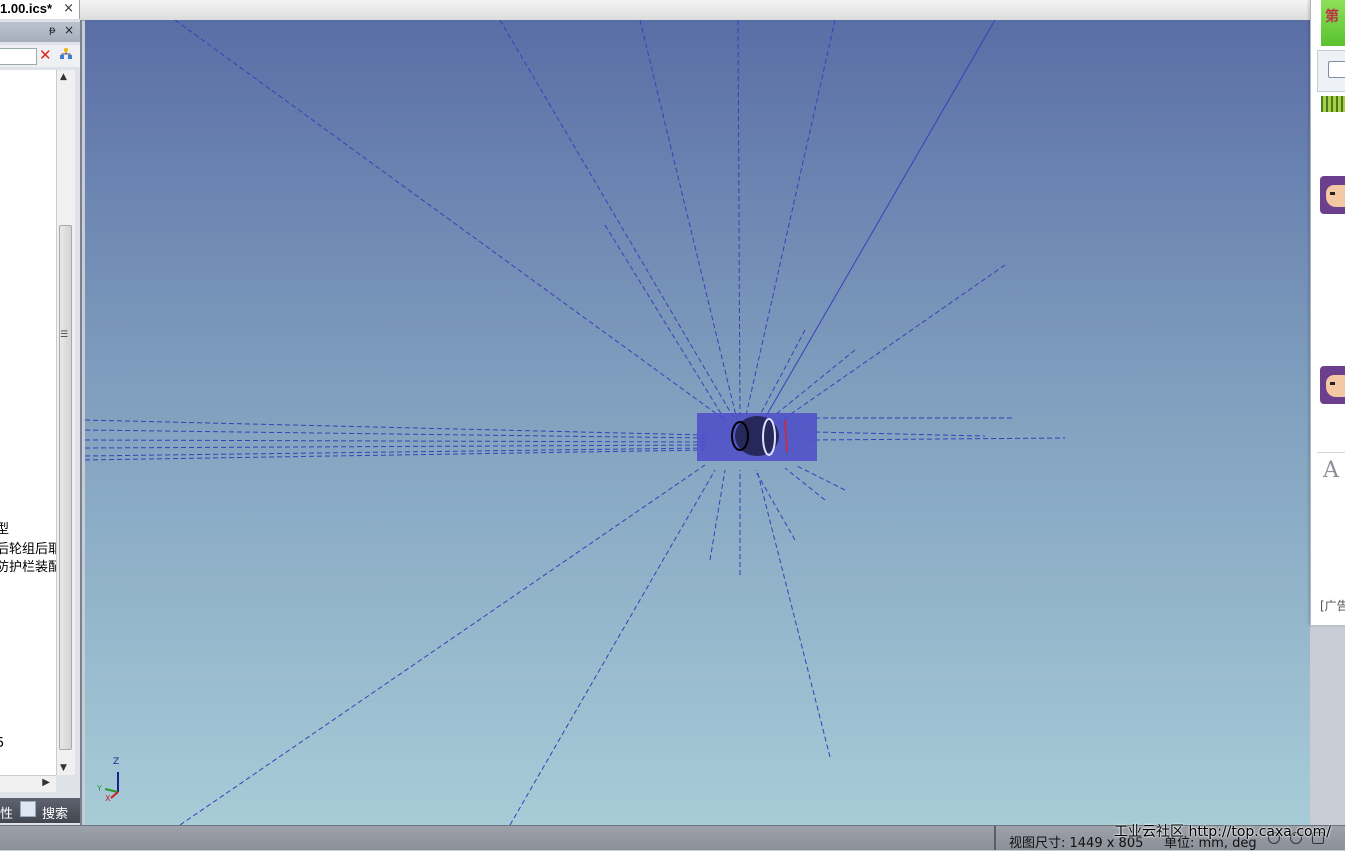 The width and height of the screenshot is (1345, 851). I want to click on solid-ray, so click(880, 219).